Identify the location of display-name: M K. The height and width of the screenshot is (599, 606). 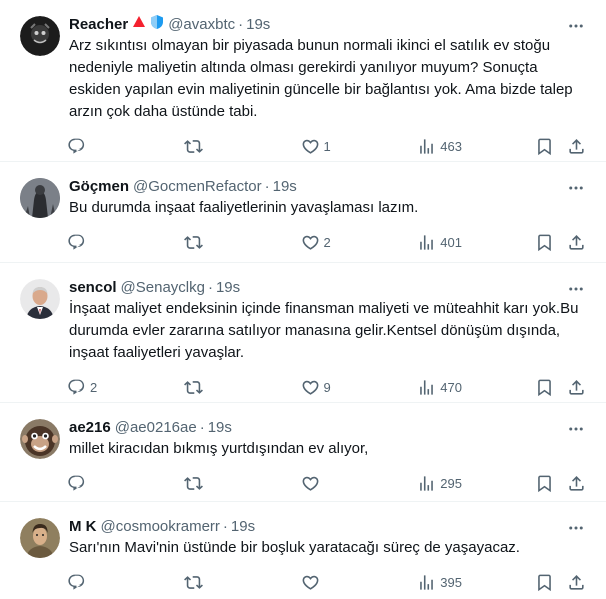
(83, 526).